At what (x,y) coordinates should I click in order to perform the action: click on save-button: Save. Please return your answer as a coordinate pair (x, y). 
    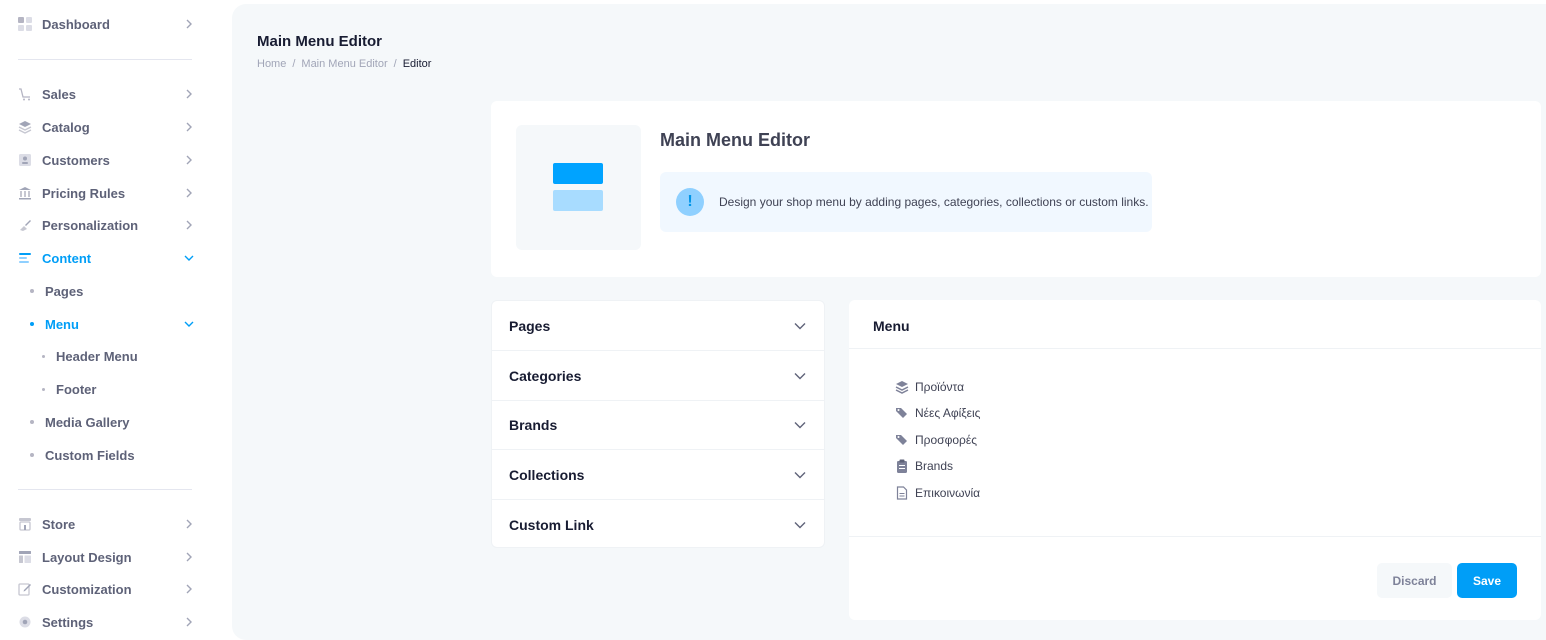
    Looking at the image, I should click on (1487, 580).